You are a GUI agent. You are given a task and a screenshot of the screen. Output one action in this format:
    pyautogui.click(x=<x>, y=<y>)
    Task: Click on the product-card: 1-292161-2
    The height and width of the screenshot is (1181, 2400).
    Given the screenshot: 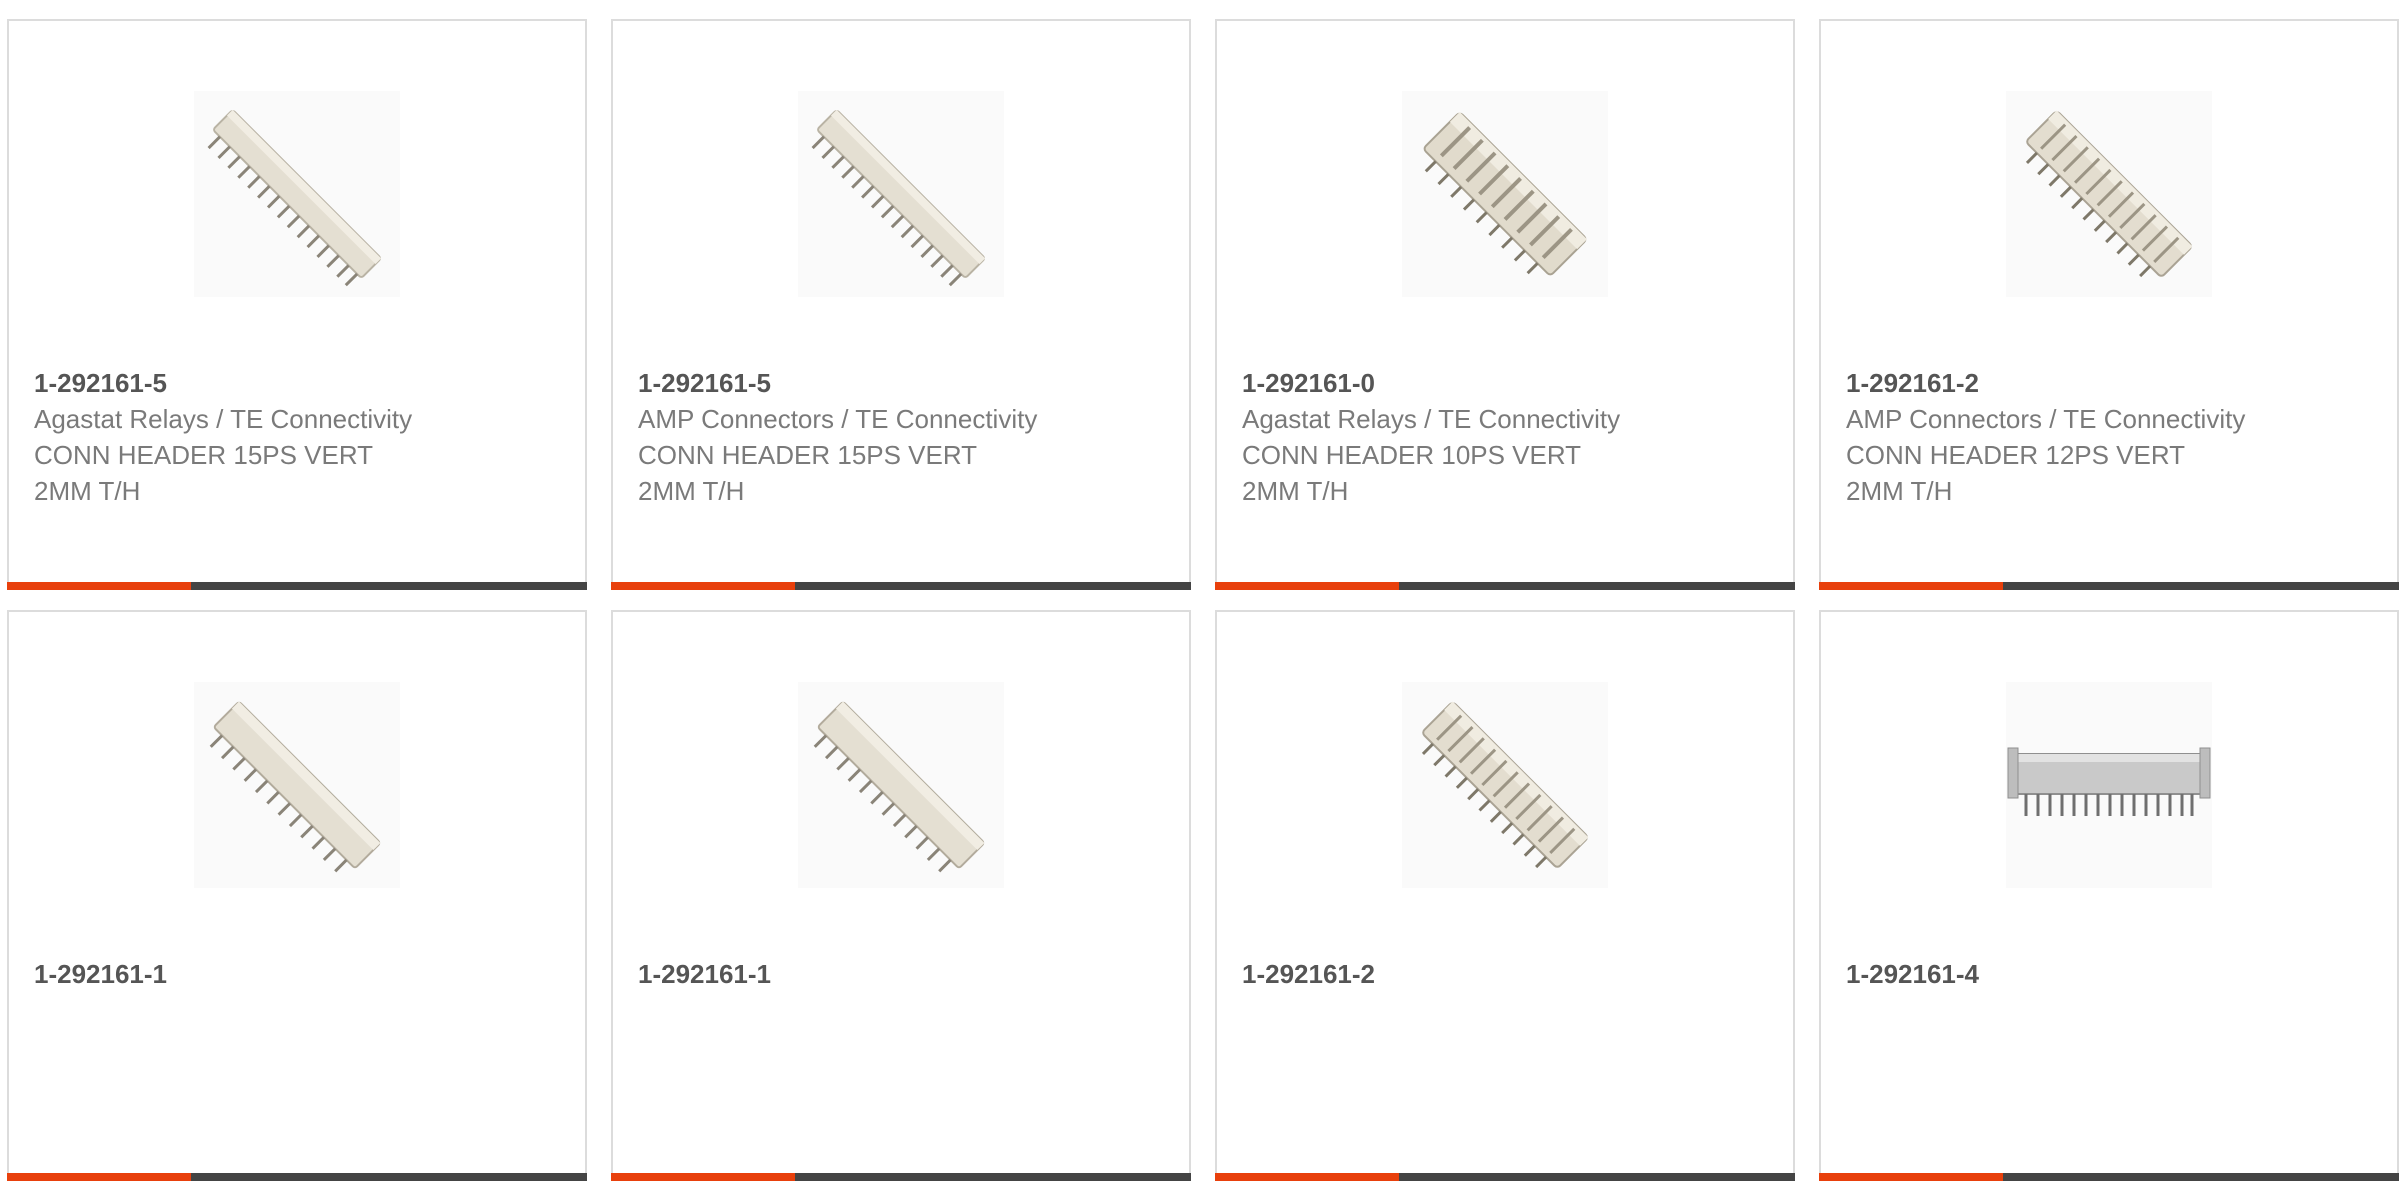 What is the action you would take?
    pyautogui.click(x=1505, y=895)
    